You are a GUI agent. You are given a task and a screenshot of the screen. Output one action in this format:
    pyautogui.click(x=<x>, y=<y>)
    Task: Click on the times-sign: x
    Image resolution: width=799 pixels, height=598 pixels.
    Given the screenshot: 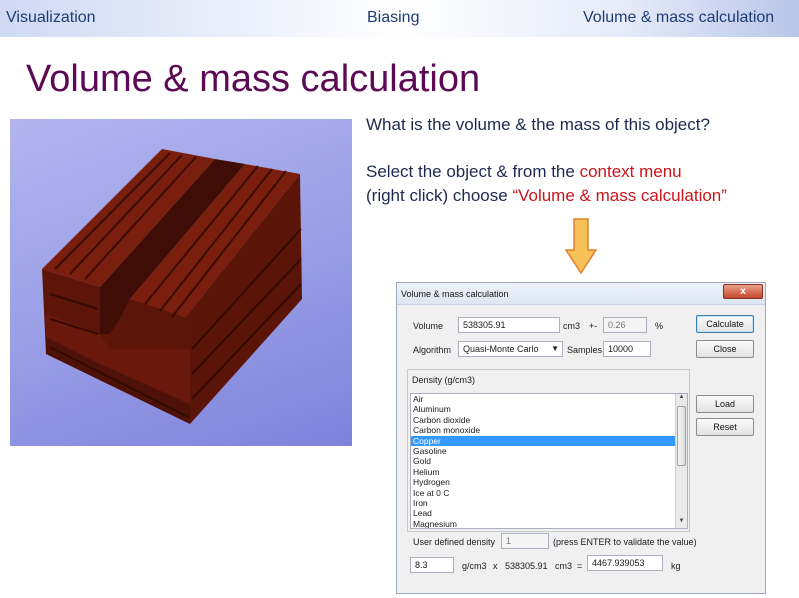 What is the action you would take?
    pyautogui.click(x=495, y=566)
    